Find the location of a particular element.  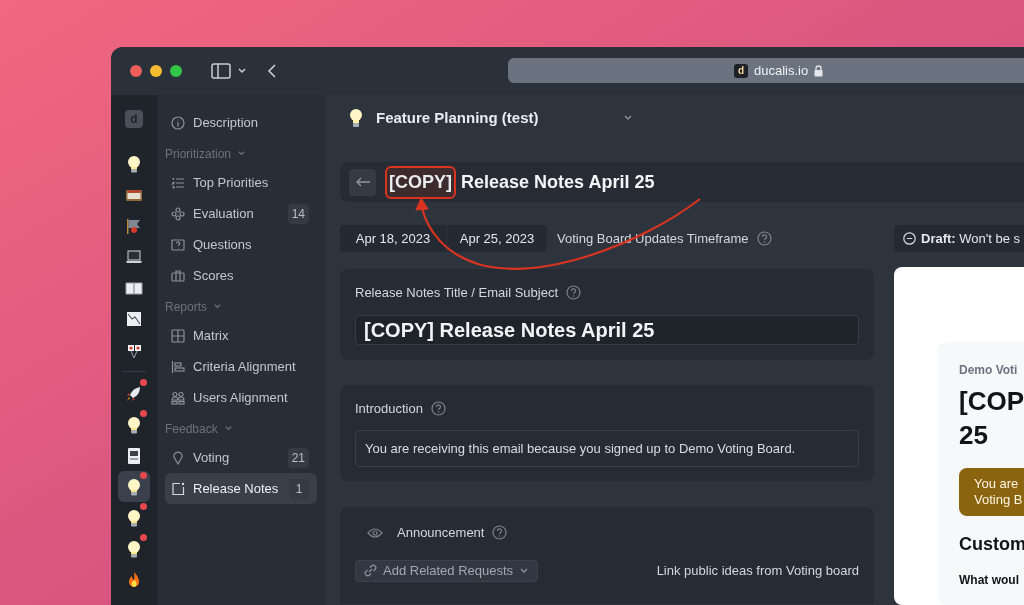

email-title: [COP 25 is located at coordinates (991, 418).